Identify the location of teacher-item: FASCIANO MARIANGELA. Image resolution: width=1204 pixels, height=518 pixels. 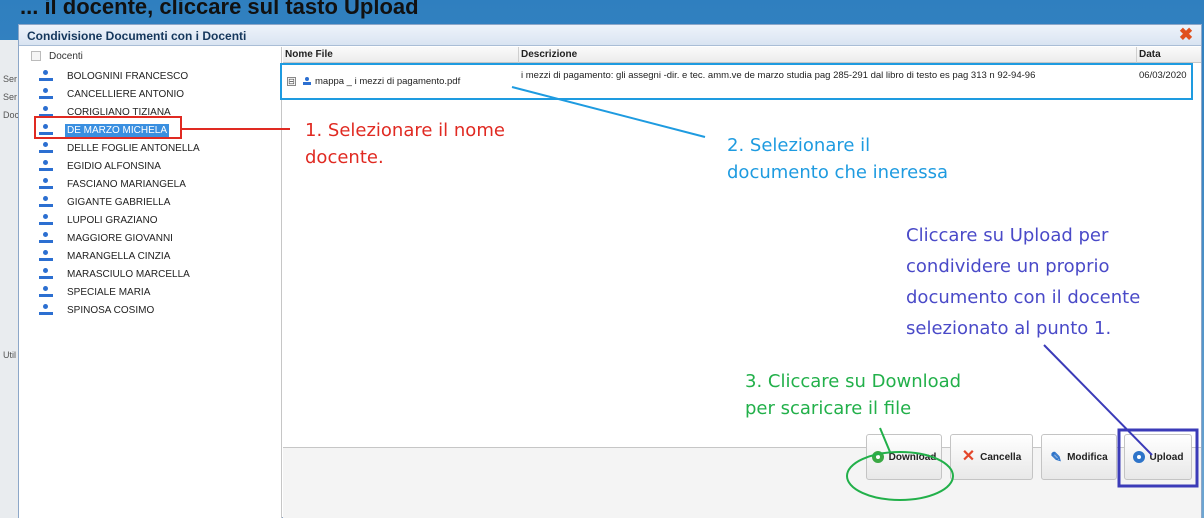
(113, 184).